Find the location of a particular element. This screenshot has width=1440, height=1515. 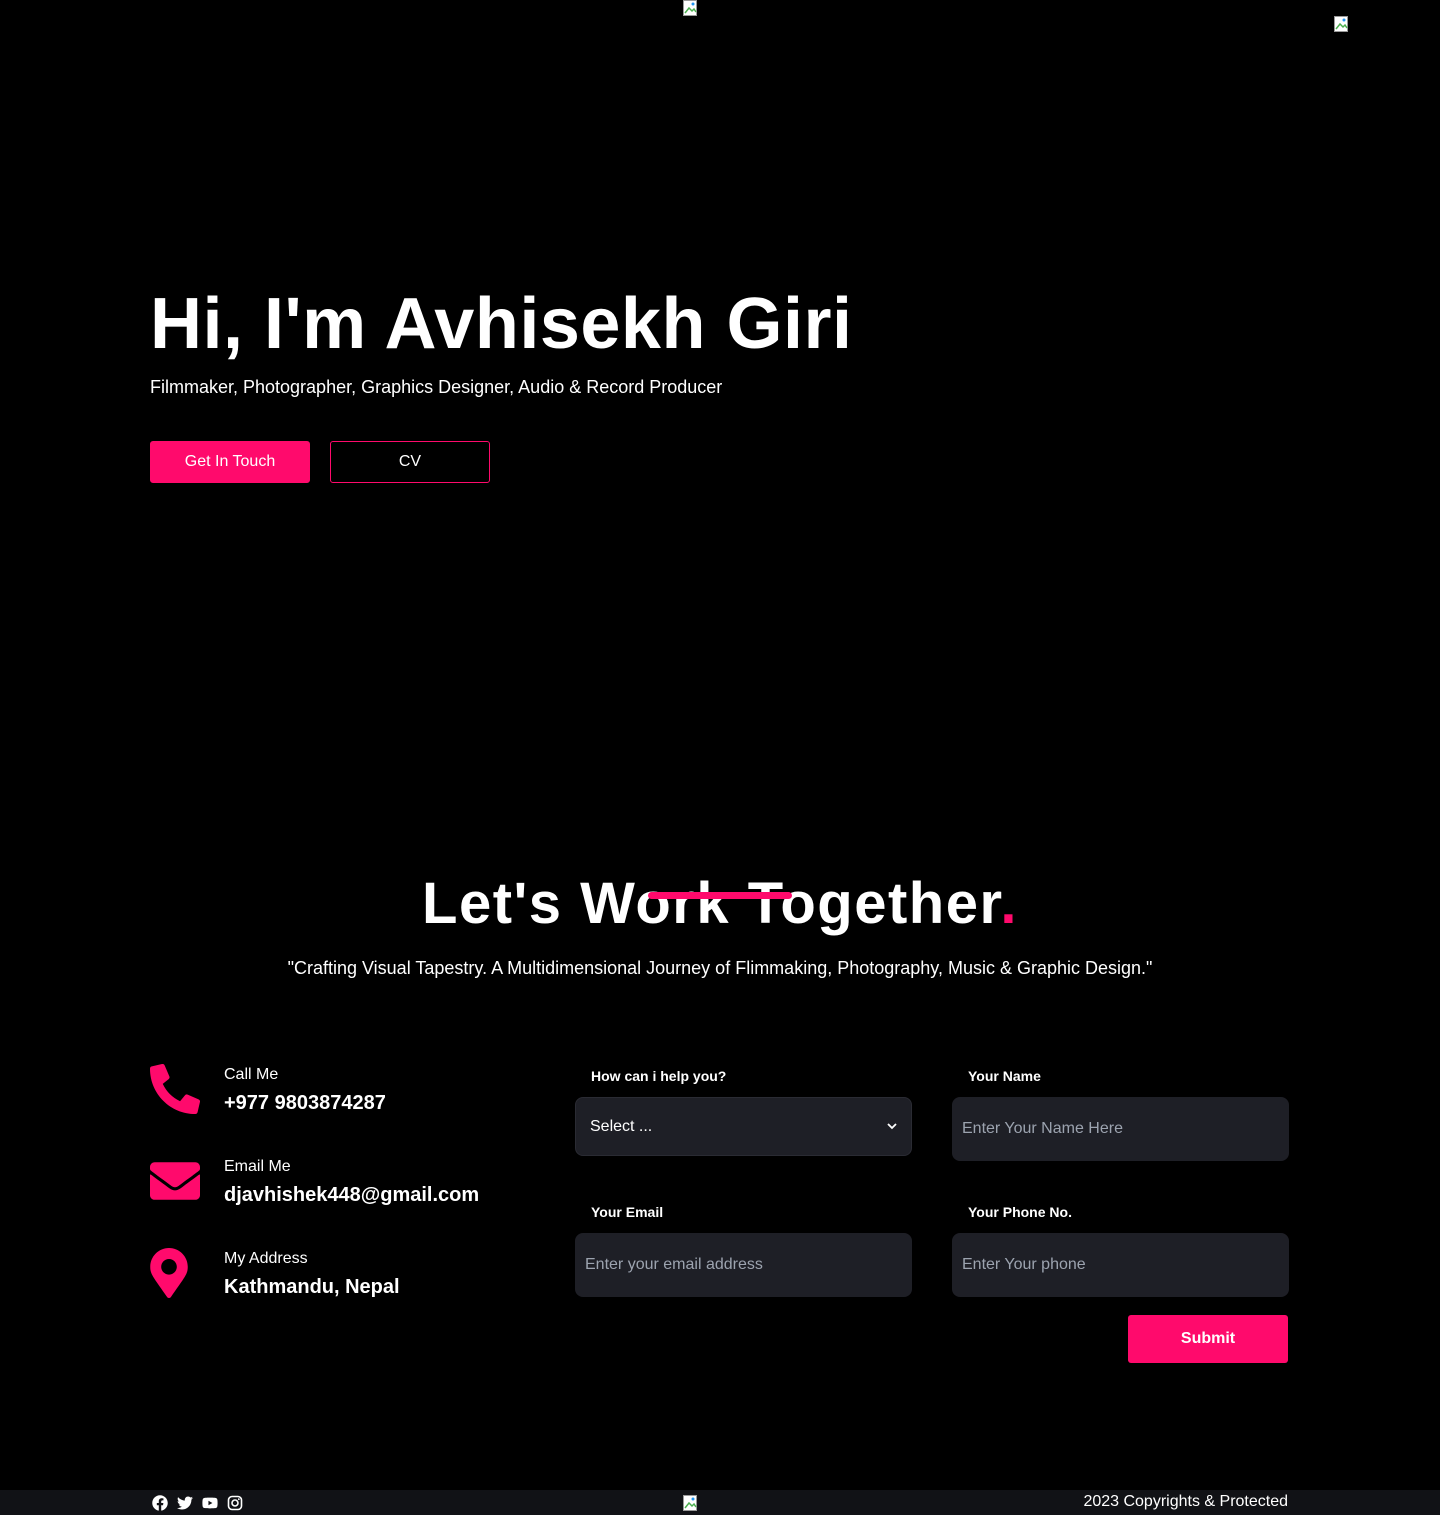

contact-phone-row: Call Me +977 9803874287 is located at coordinates (340, 1108).